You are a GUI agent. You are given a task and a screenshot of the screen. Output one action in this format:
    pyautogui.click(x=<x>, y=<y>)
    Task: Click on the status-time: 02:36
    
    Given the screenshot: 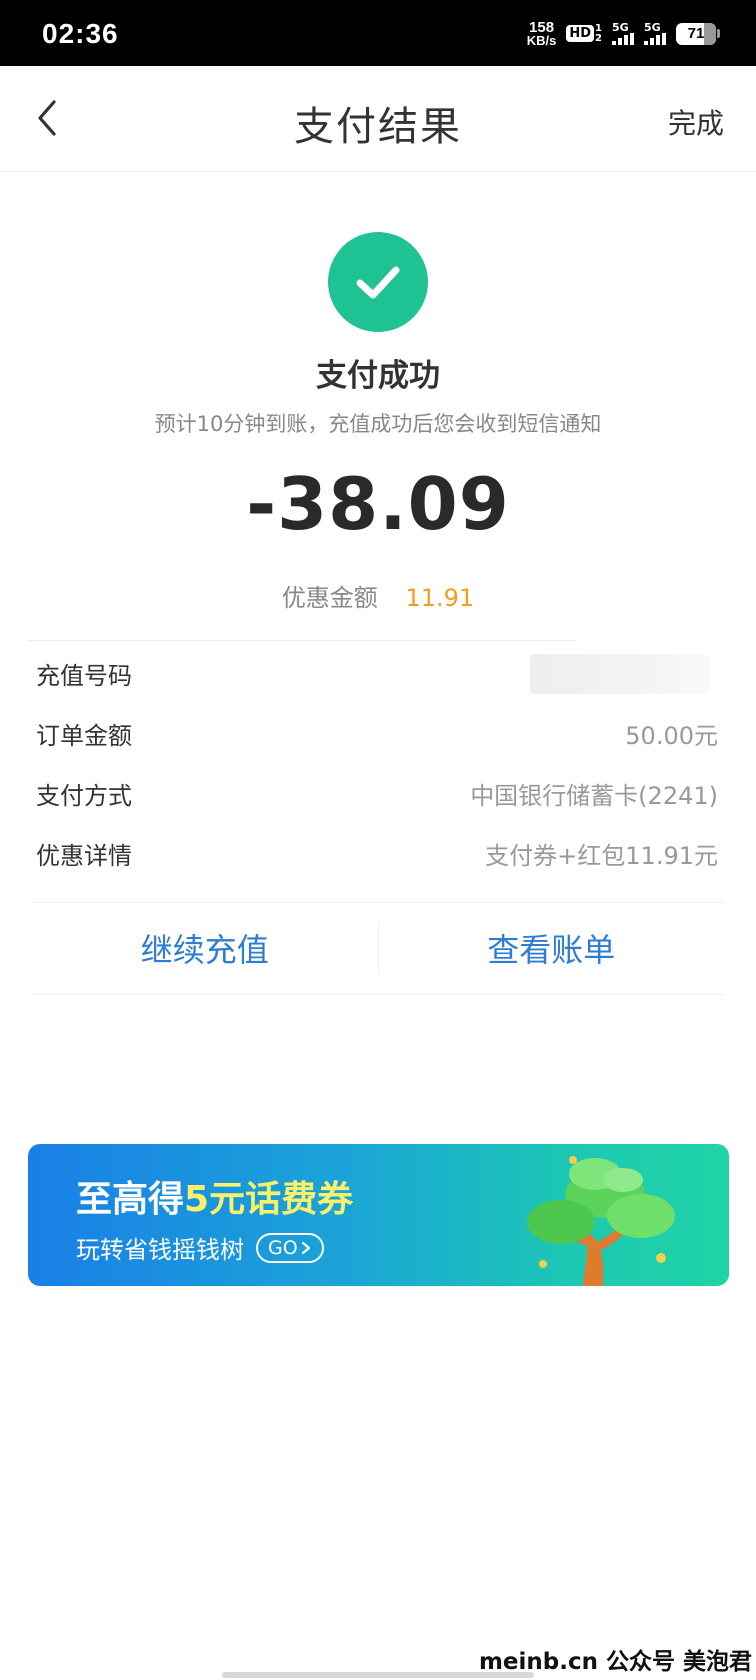 What is the action you would take?
    pyautogui.click(x=80, y=33)
    